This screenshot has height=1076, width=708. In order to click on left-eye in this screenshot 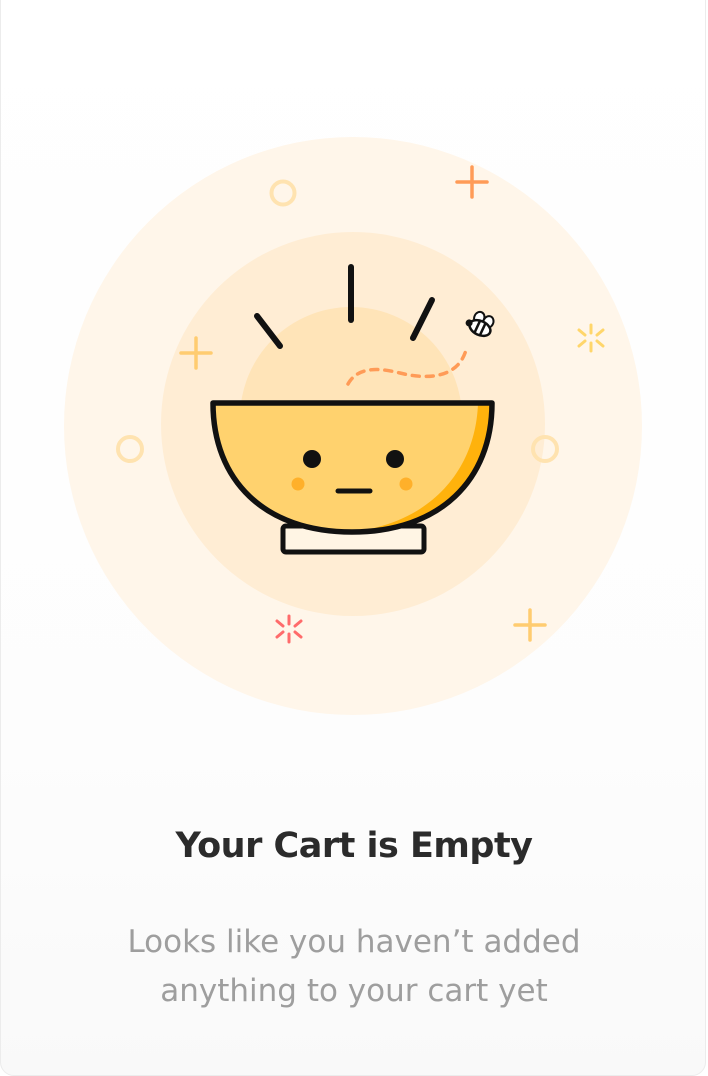, I will do `click(312, 459)`.